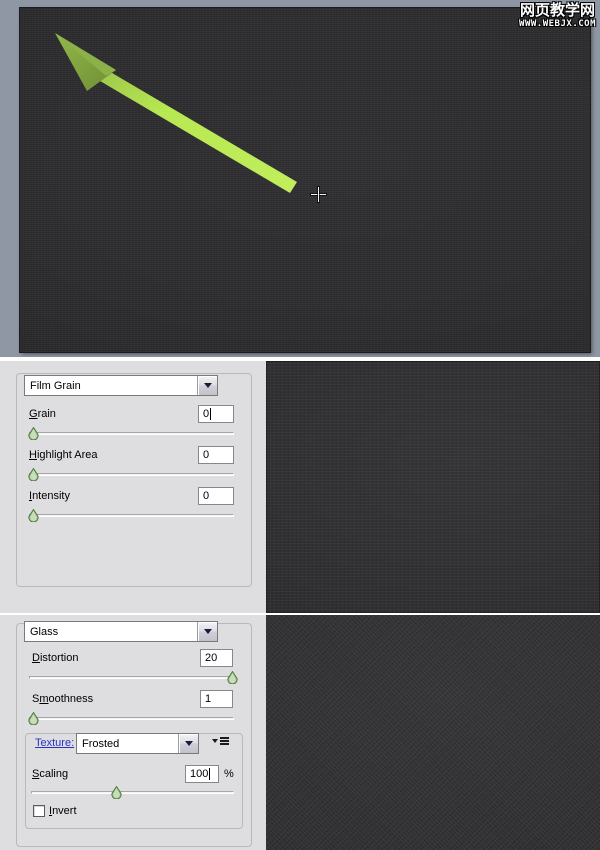 This screenshot has height=850, width=600. Describe the element at coordinates (116, 792) in the screenshot. I see `scaling-slider-thumb` at that location.